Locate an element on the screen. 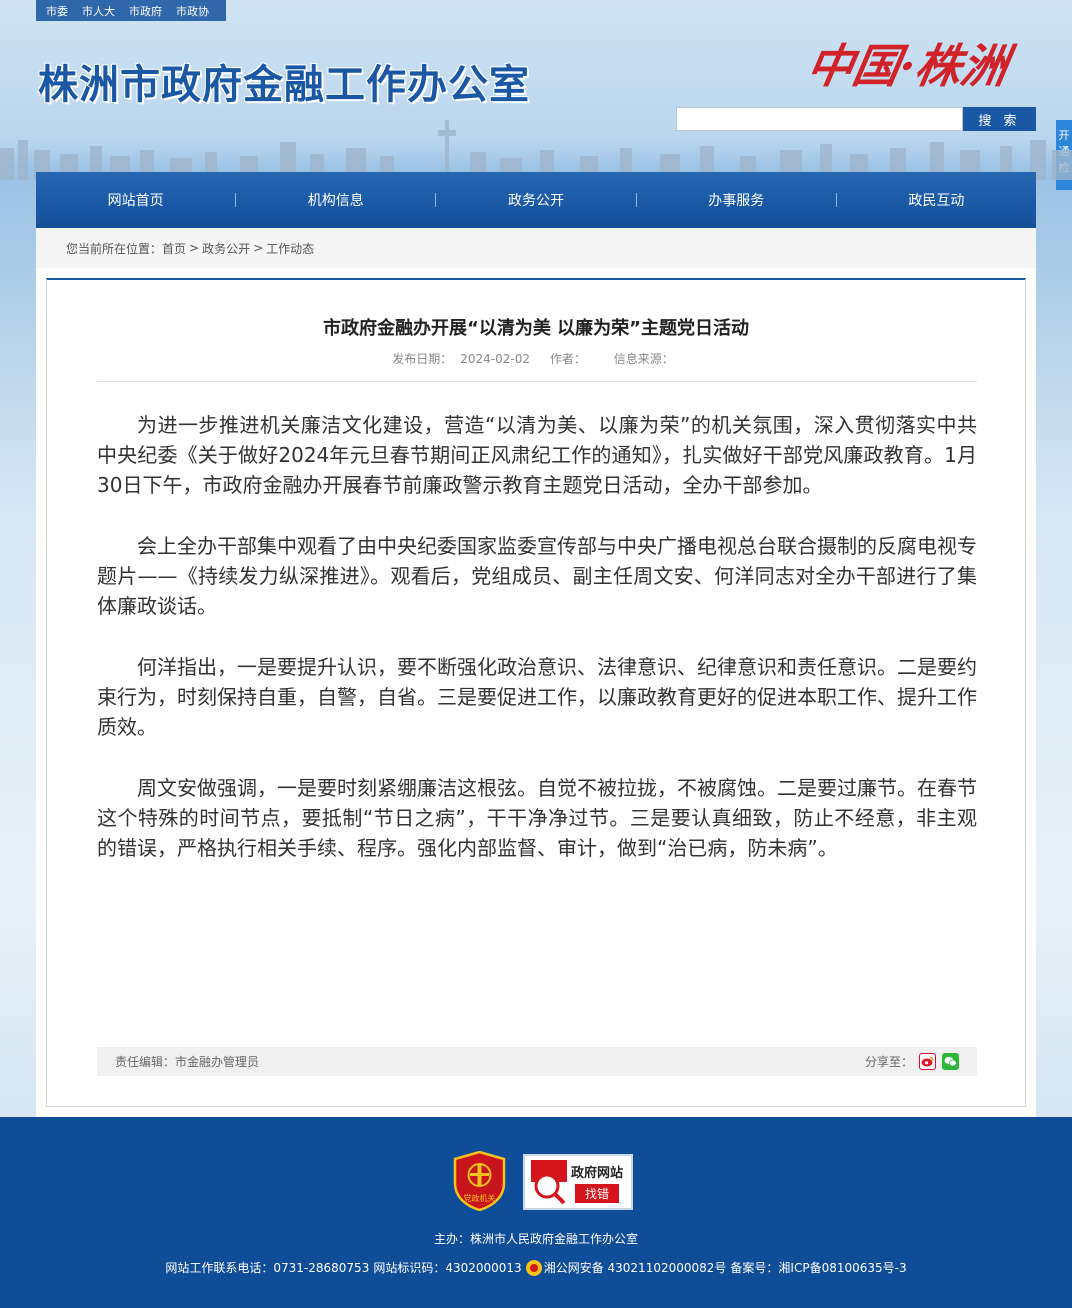 The width and height of the screenshot is (1072, 1308). share-label: 分享至： is located at coordinates (888, 1062).